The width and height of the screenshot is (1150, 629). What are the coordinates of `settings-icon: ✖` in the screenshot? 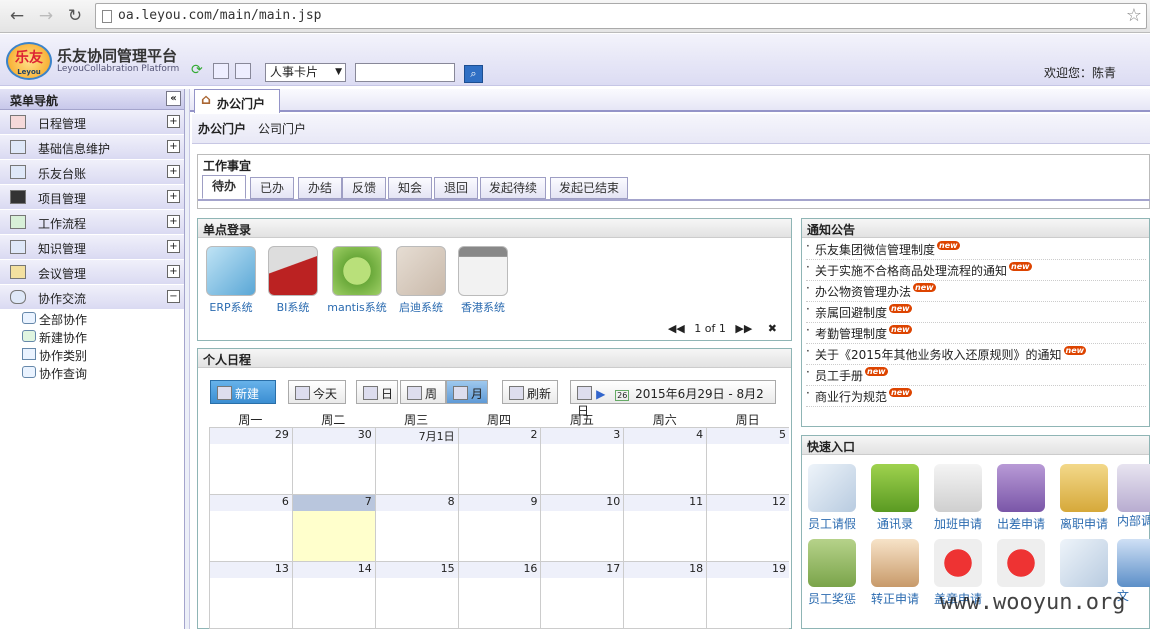 It's located at (772, 328).